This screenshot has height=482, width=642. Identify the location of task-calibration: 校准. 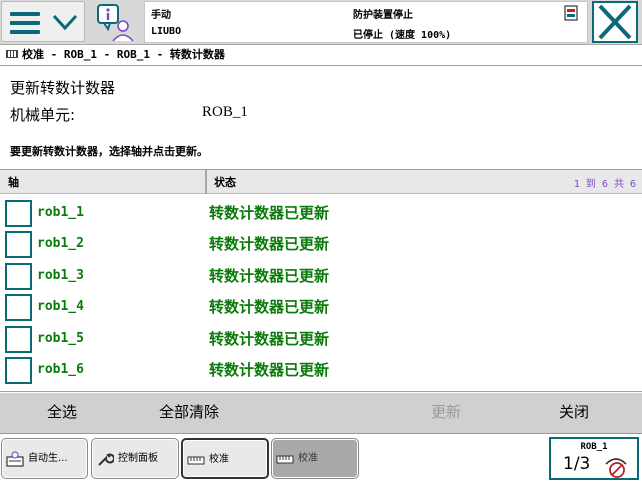
(315, 458).